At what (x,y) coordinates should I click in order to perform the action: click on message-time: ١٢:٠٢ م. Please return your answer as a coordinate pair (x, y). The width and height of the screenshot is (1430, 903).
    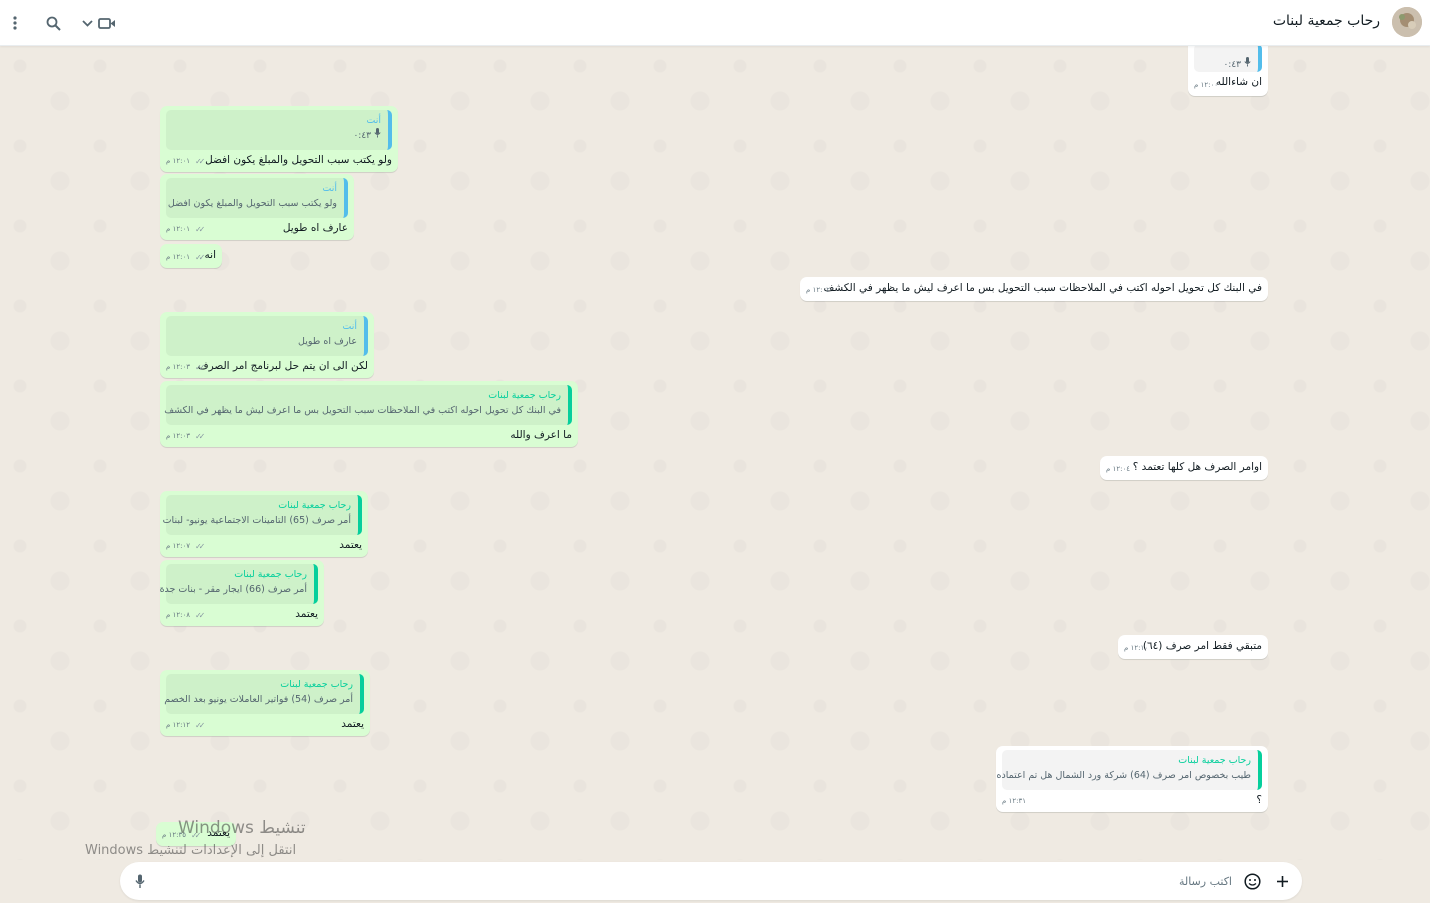
    Looking at the image, I should click on (818, 290).